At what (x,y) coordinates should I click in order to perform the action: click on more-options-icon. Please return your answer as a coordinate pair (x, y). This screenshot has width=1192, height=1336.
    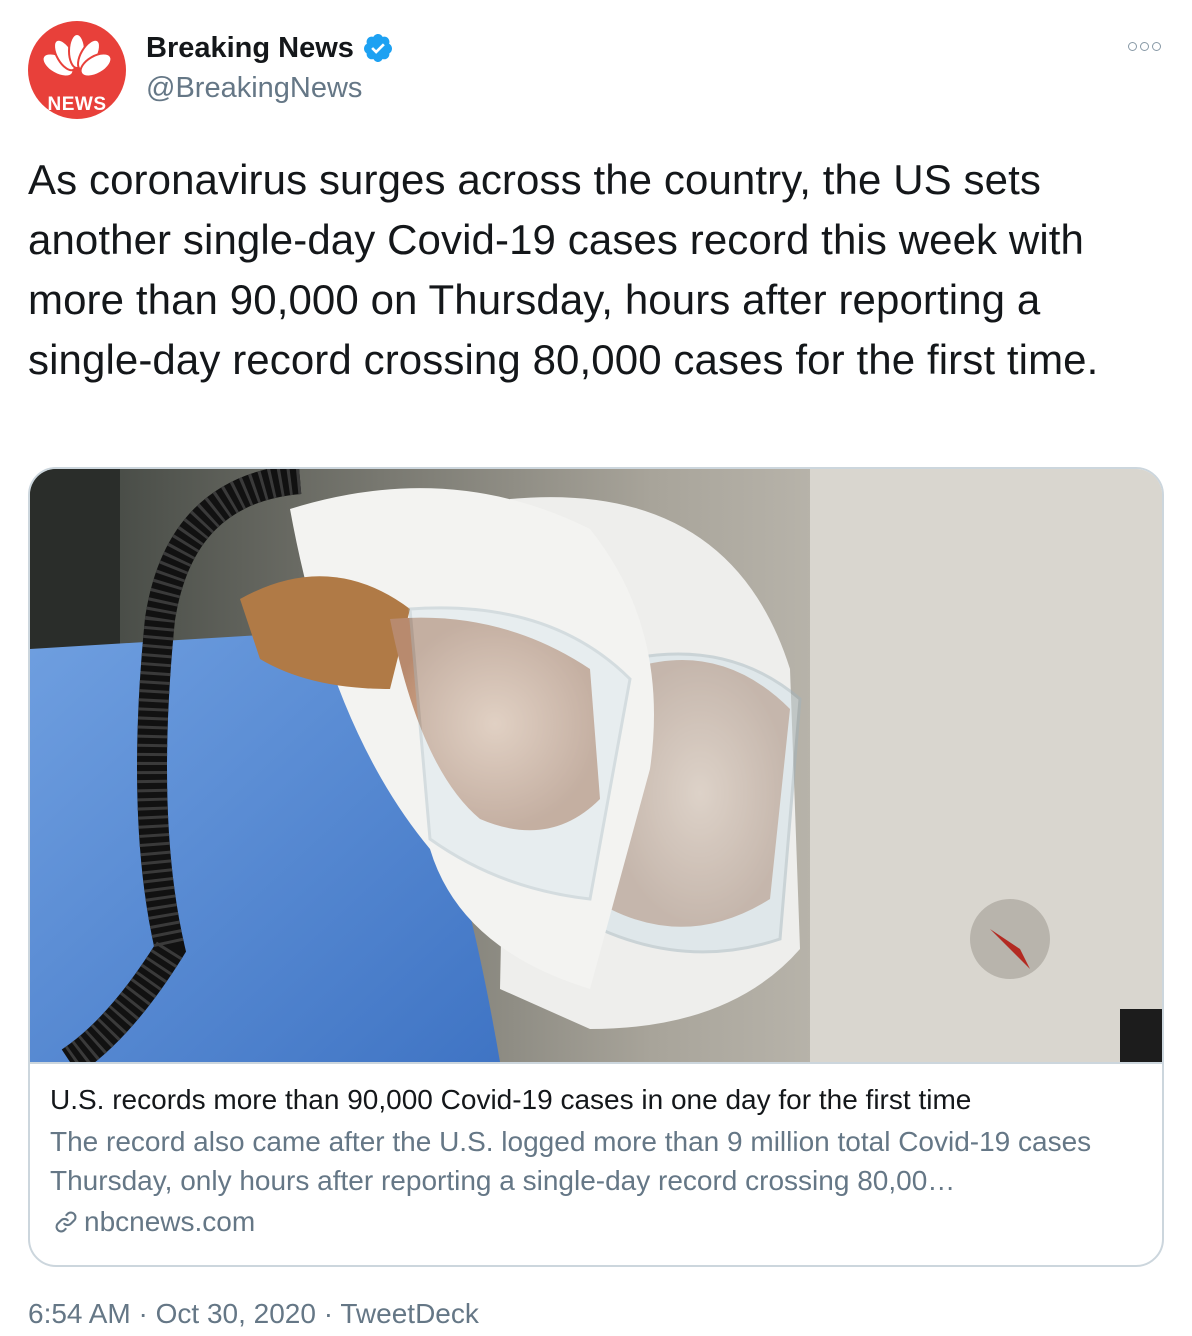
    Looking at the image, I should click on (1146, 46).